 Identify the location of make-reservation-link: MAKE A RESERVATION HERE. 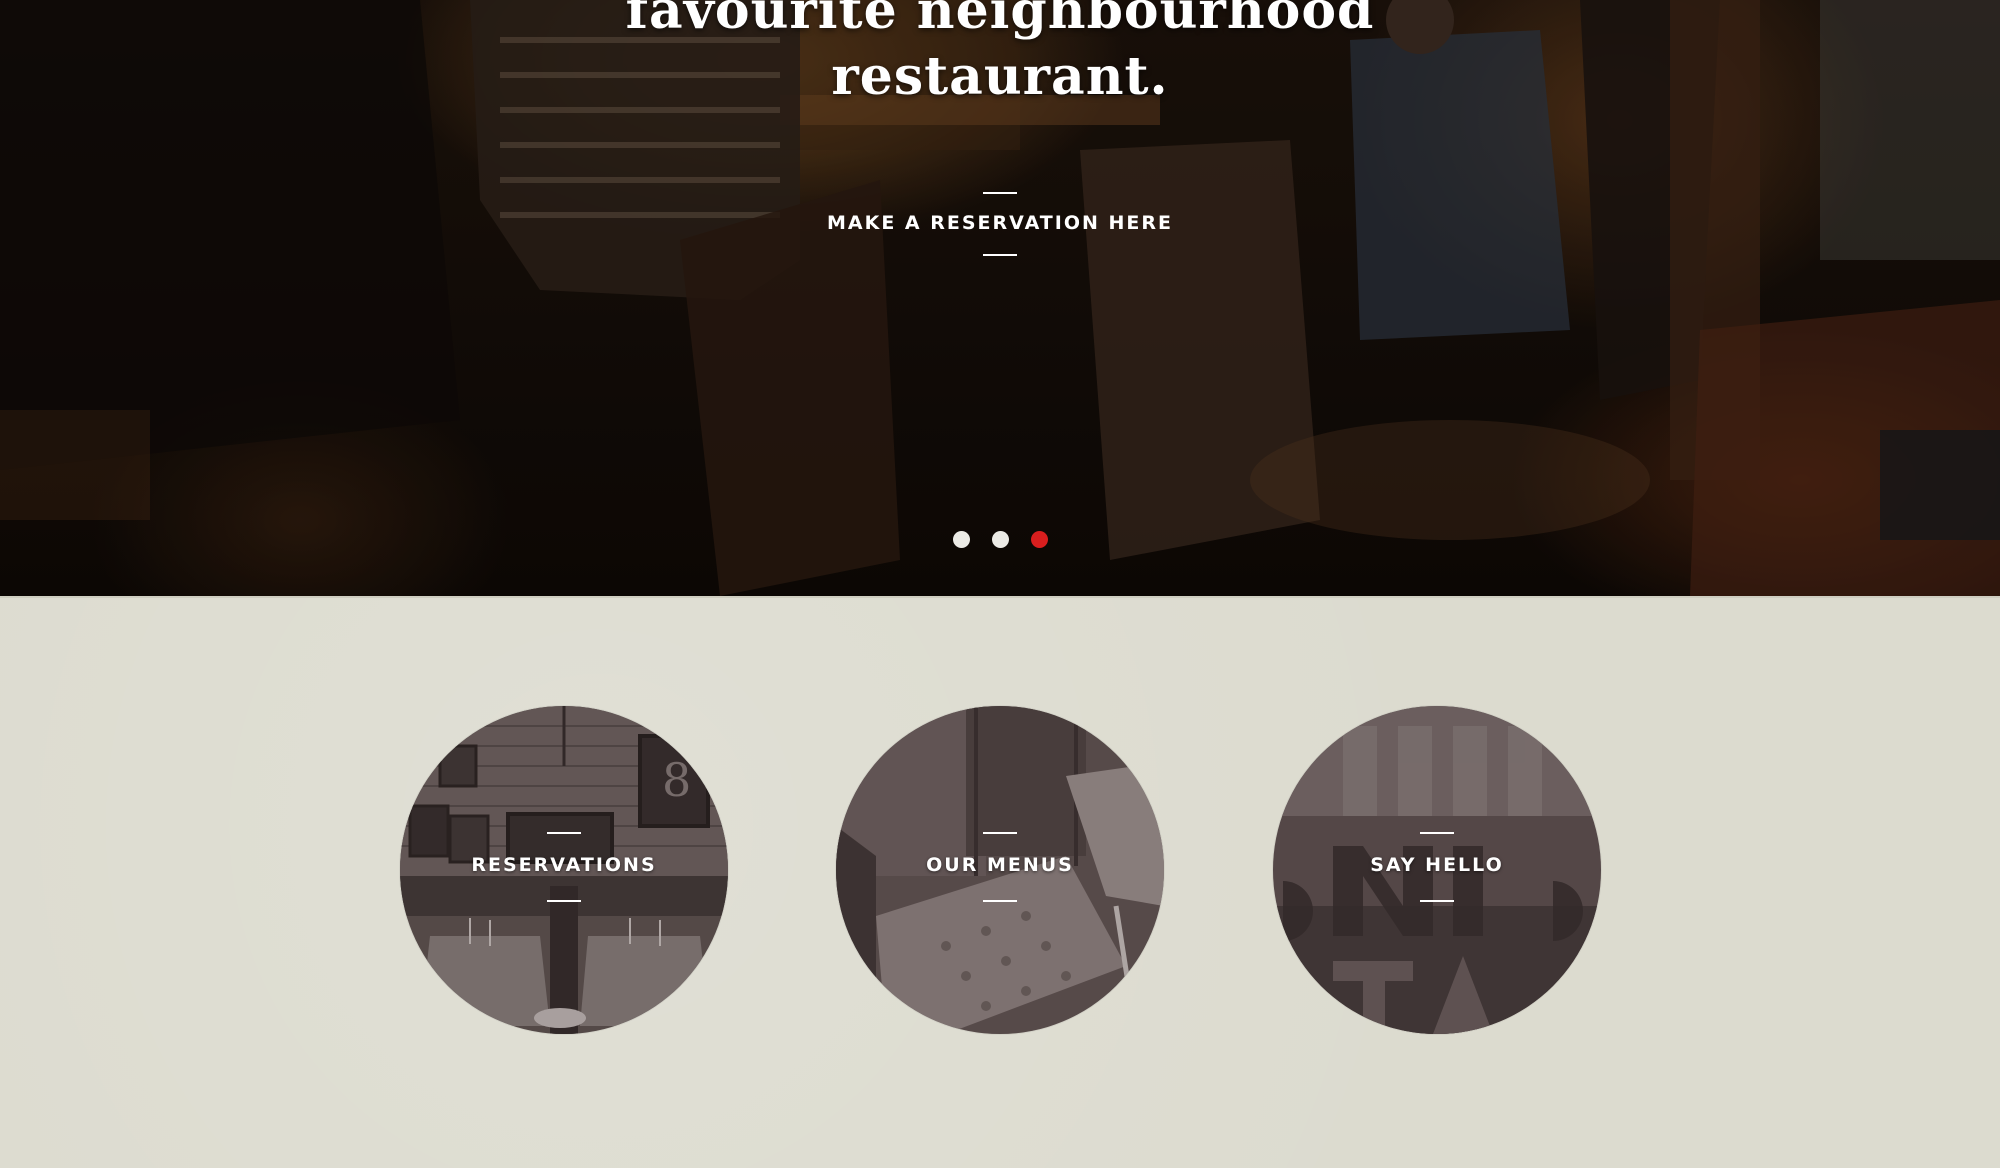
(1000, 223).